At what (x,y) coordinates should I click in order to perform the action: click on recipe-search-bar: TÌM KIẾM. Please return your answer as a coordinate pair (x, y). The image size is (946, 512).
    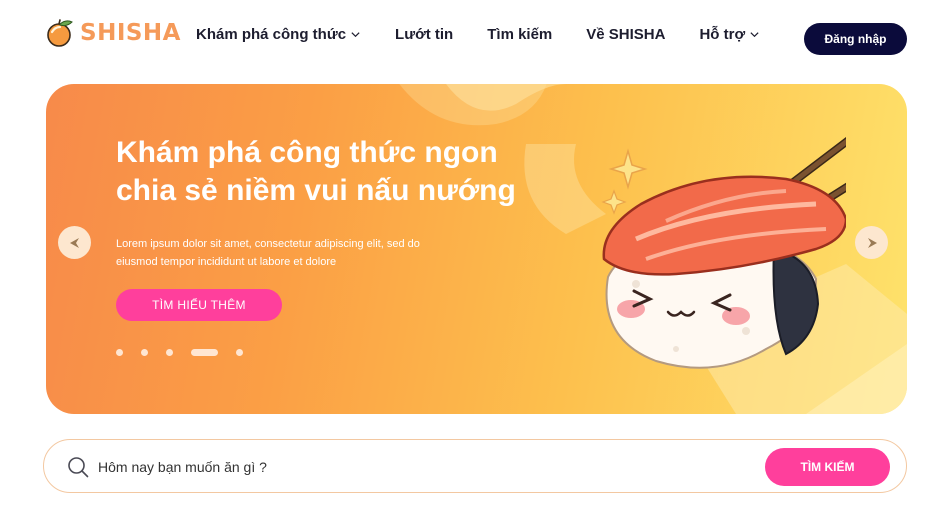
    Looking at the image, I should click on (475, 466).